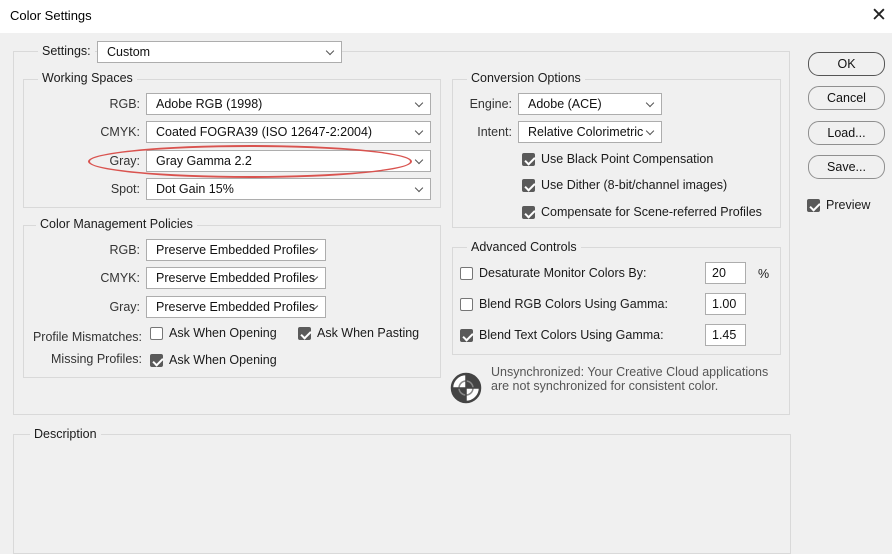 The height and width of the screenshot is (554, 892). Describe the element at coordinates (250, 161) in the screenshot. I see `highlight-ellipse` at that location.